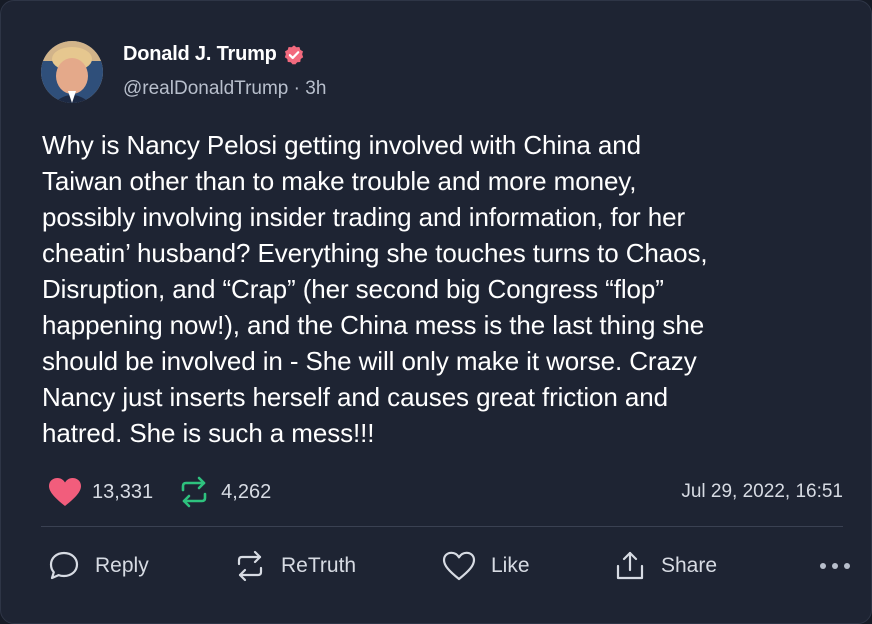  Describe the element at coordinates (159, 492) in the screenshot. I see `post-stats: 13,331 4,262` at that location.